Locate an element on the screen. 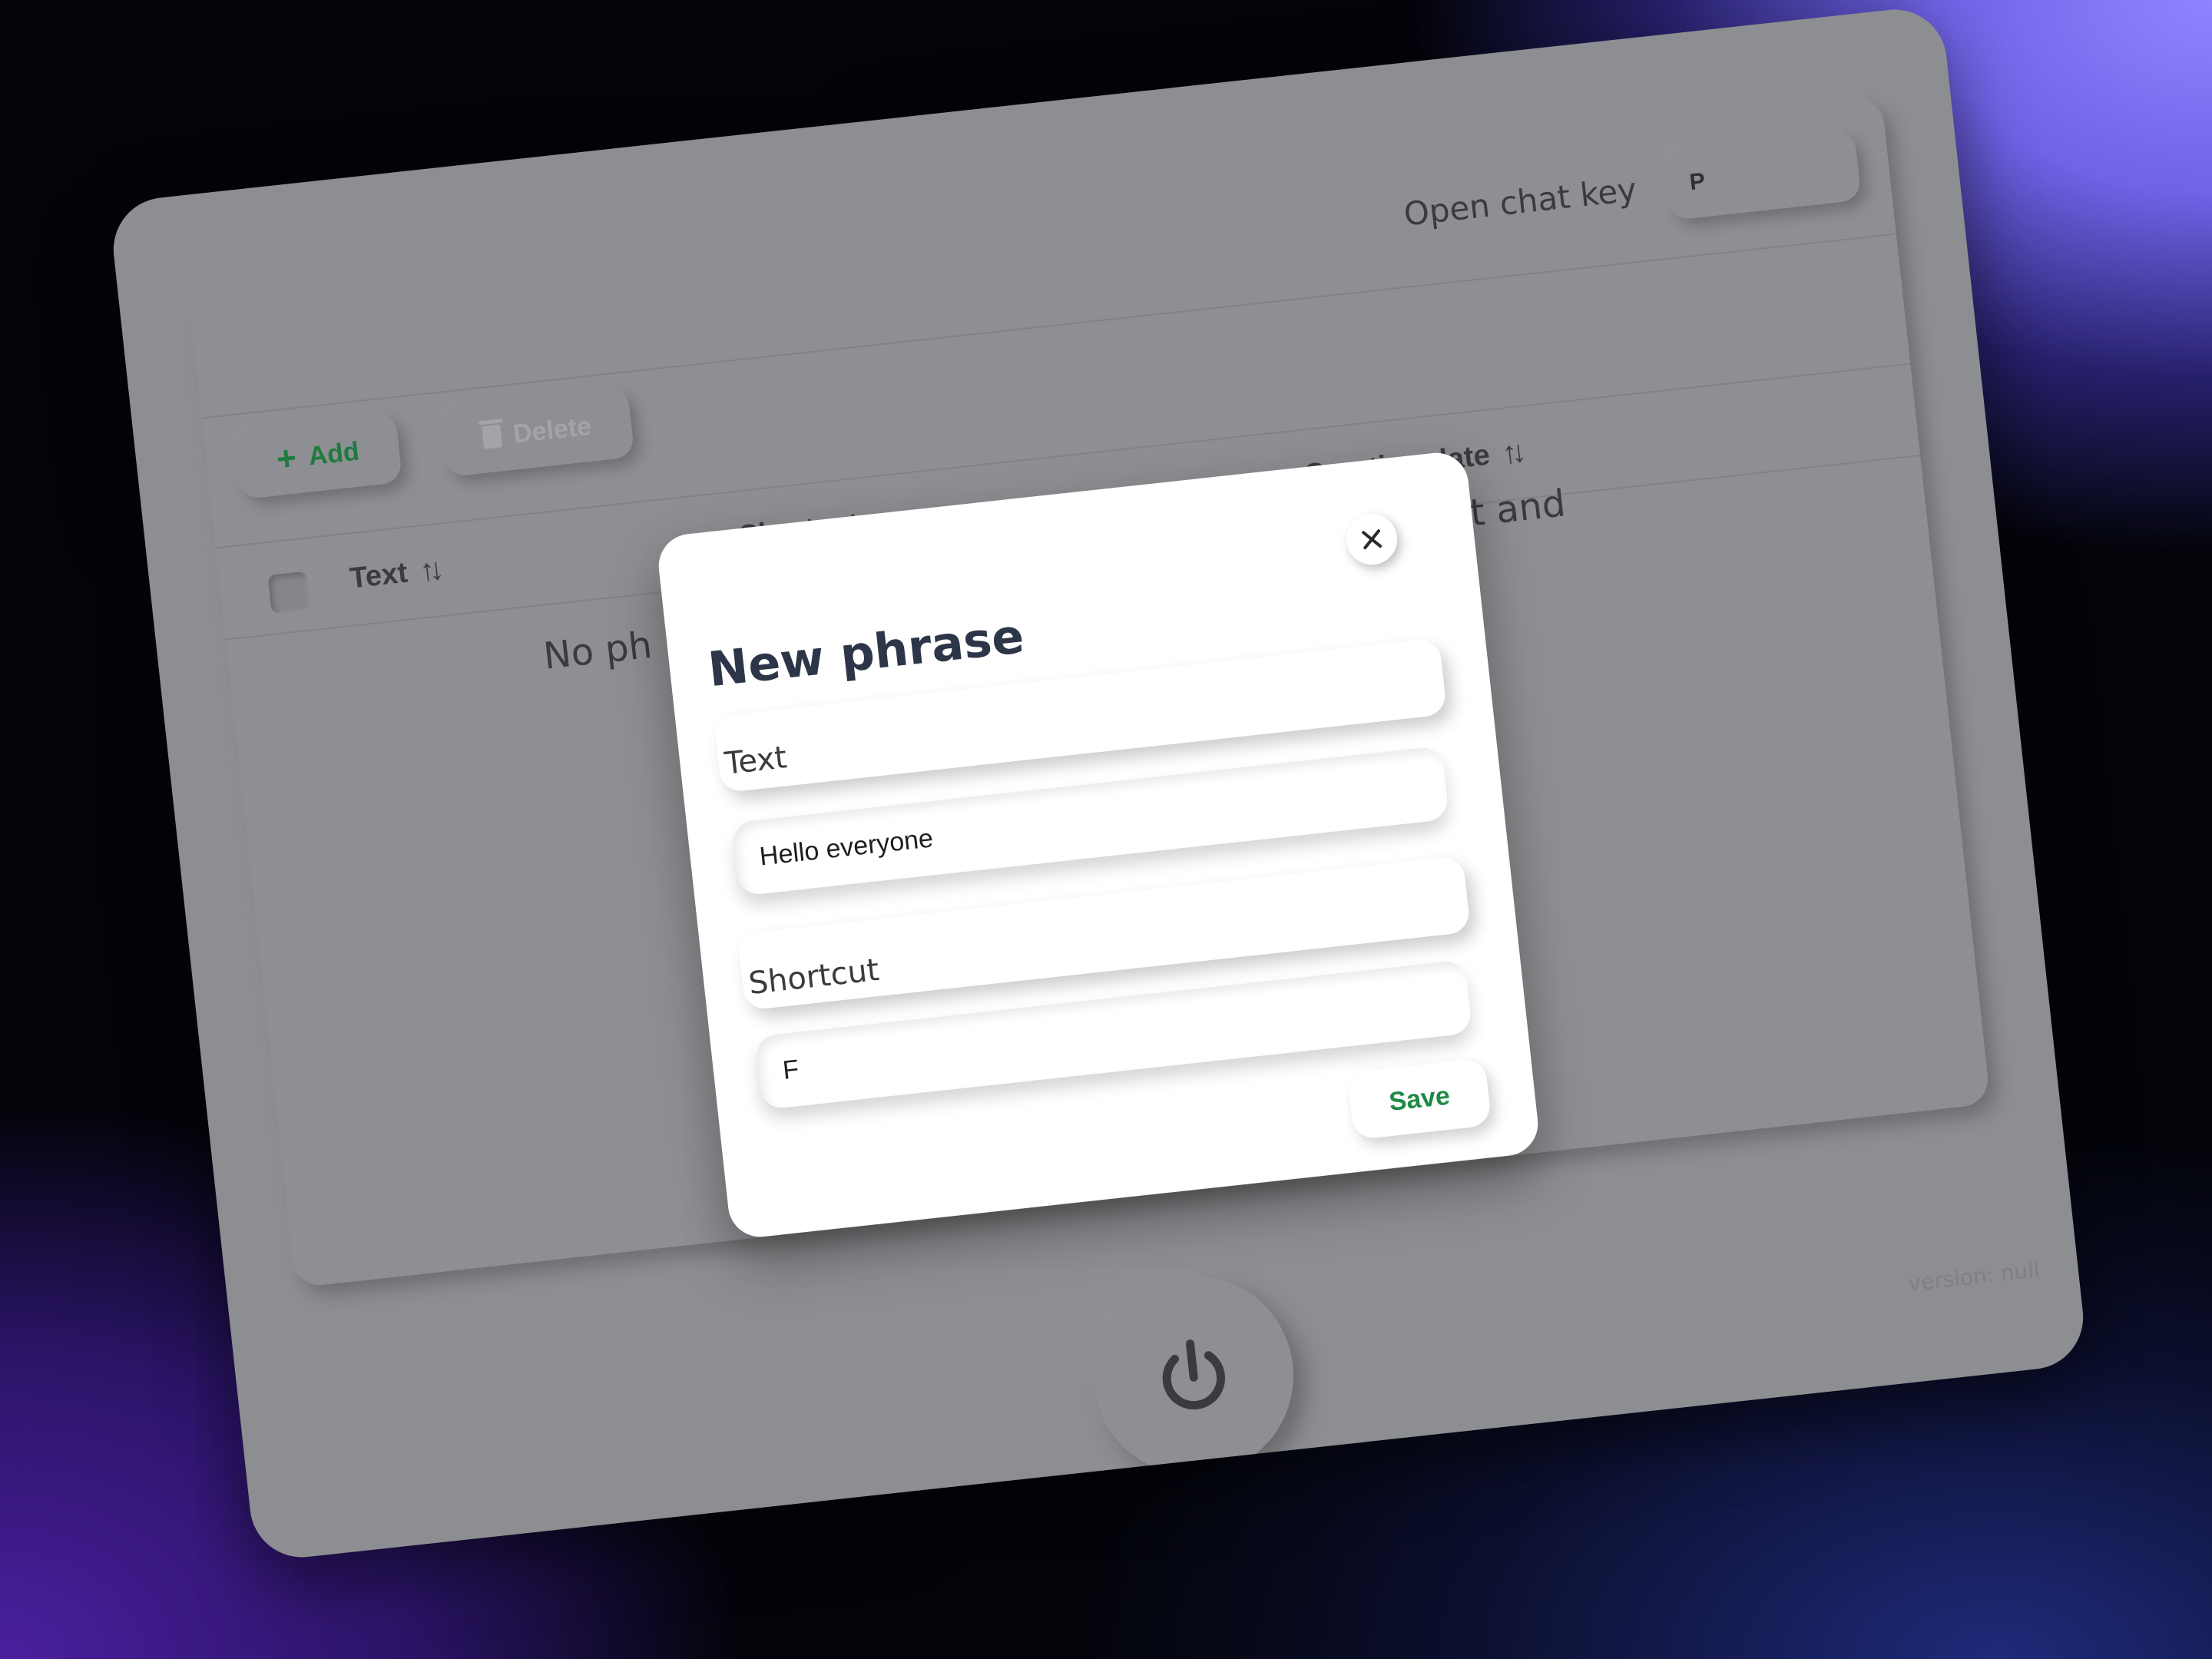 Image resolution: width=2212 pixels, height=1659 pixels. select-all-checkbox is located at coordinates (288, 592).